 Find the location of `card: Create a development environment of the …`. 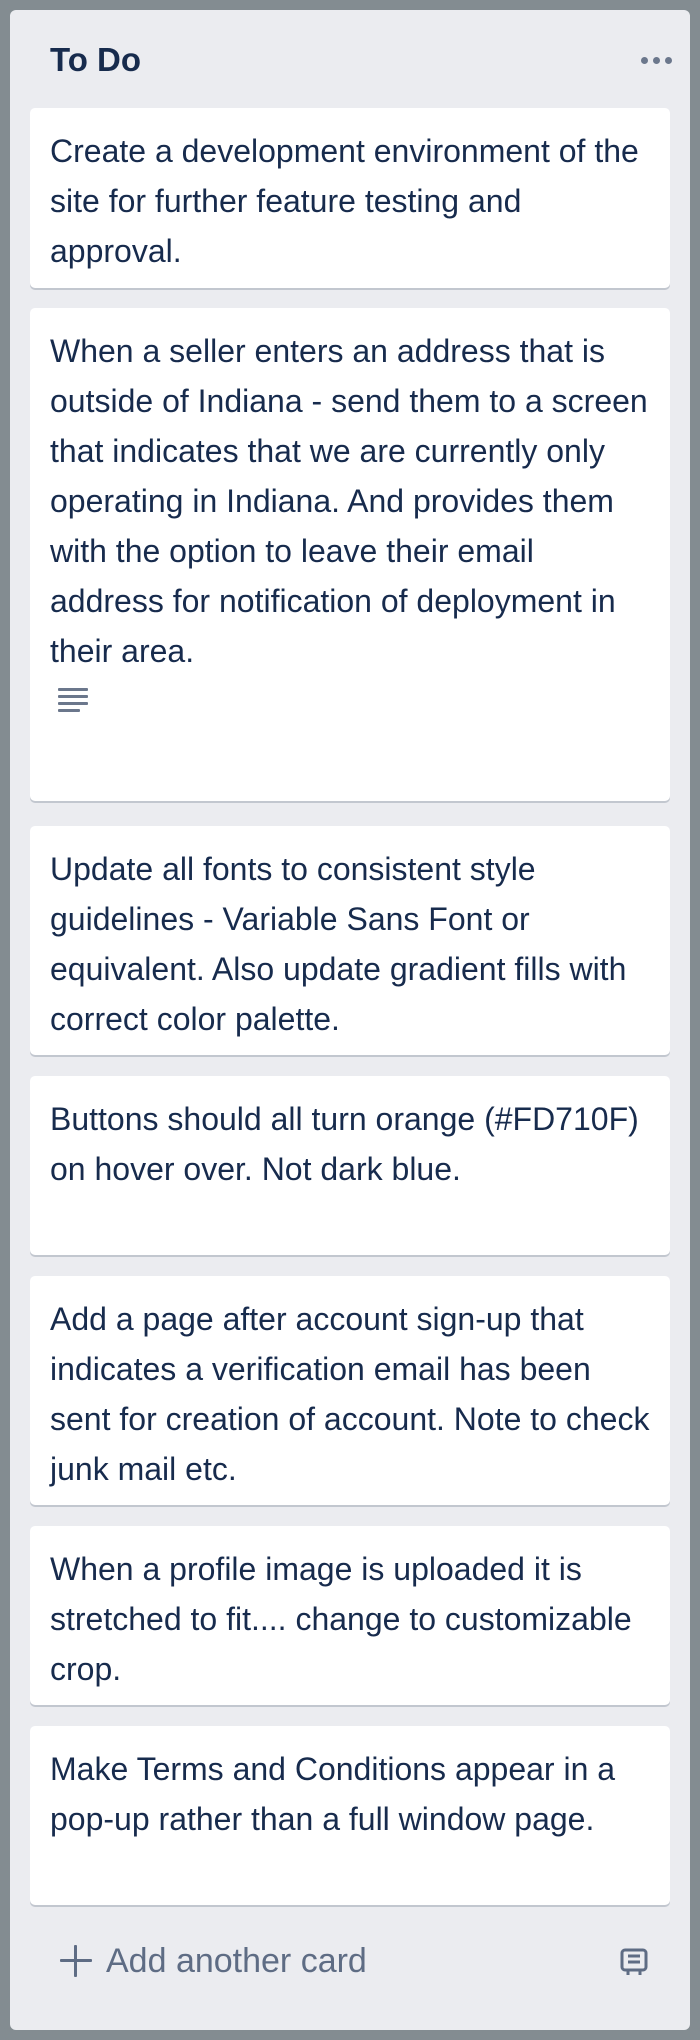

card: Create a development environment of the … is located at coordinates (350, 198).